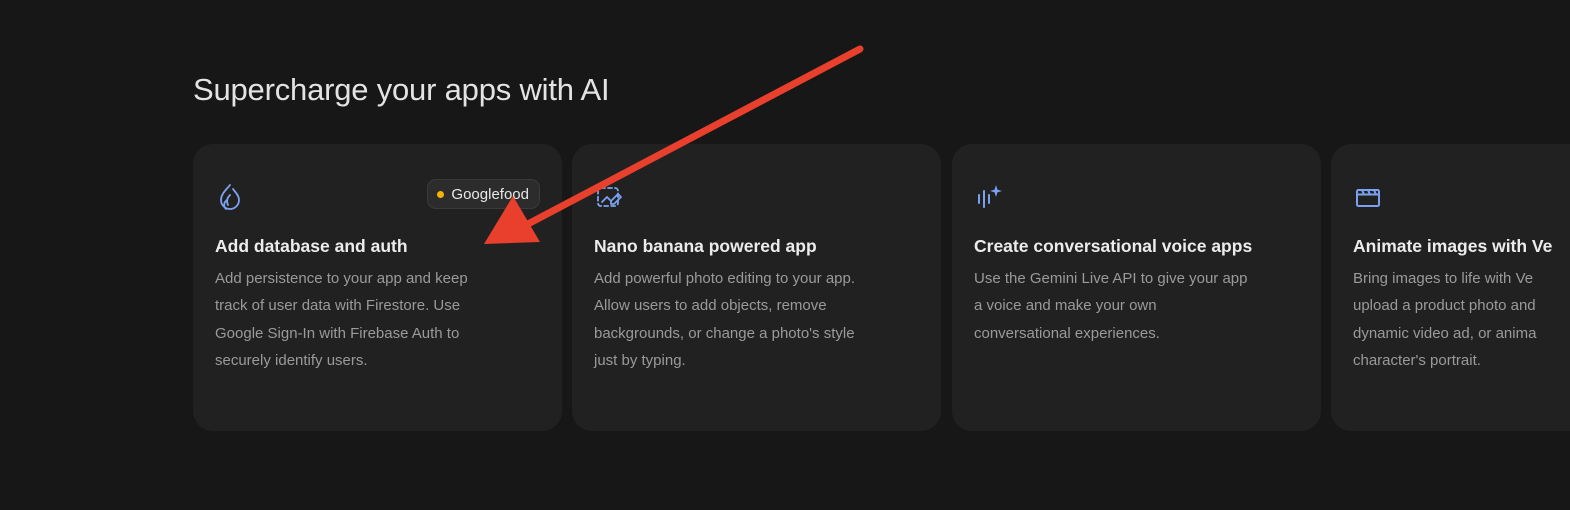  What do you see at coordinates (1113, 246) in the screenshot?
I see `card-title: Create conversational voice apps` at bounding box center [1113, 246].